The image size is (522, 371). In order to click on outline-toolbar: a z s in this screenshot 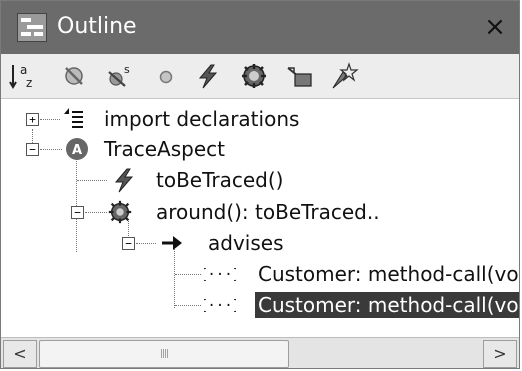, I will do `click(260, 76)`.